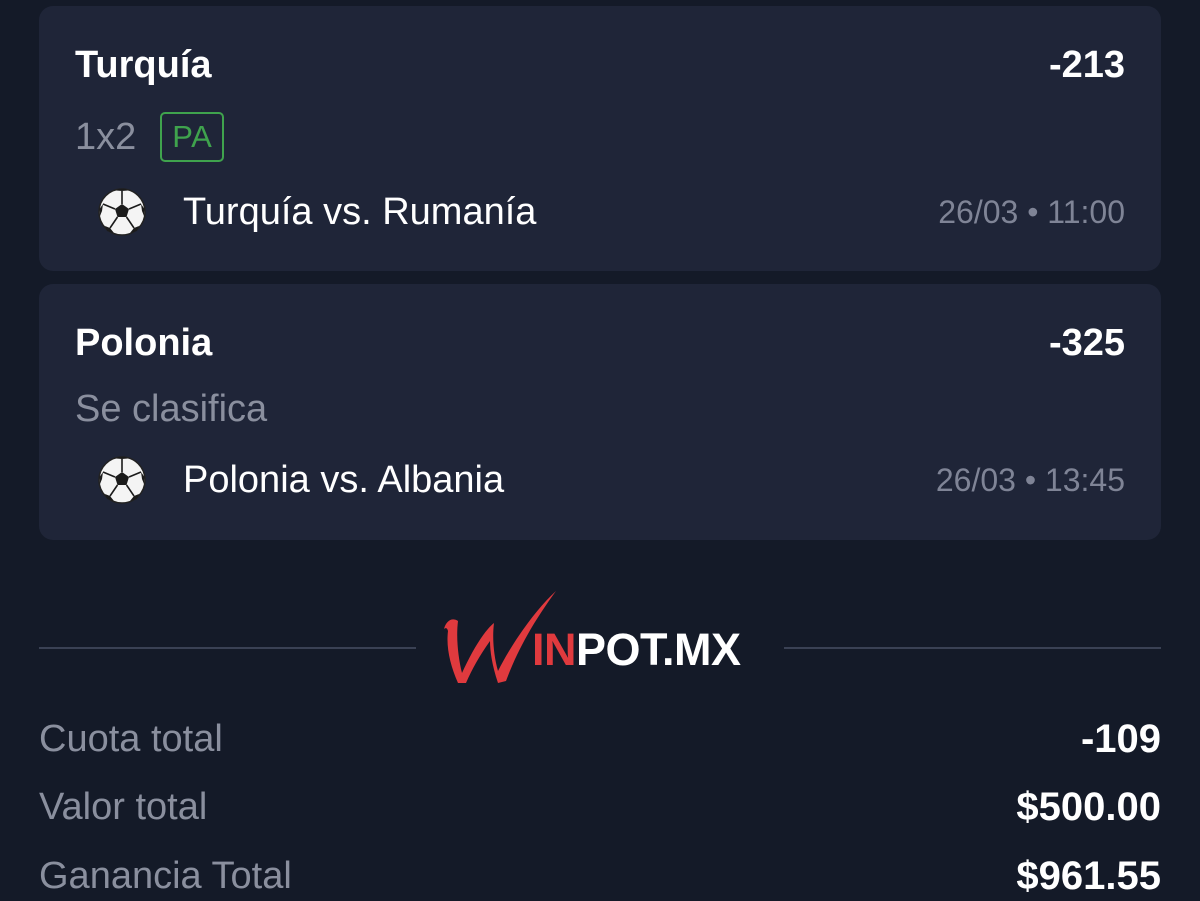 This screenshot has width=1200, height=901. I want to click on market-type: 1x2, so click(106, 137).